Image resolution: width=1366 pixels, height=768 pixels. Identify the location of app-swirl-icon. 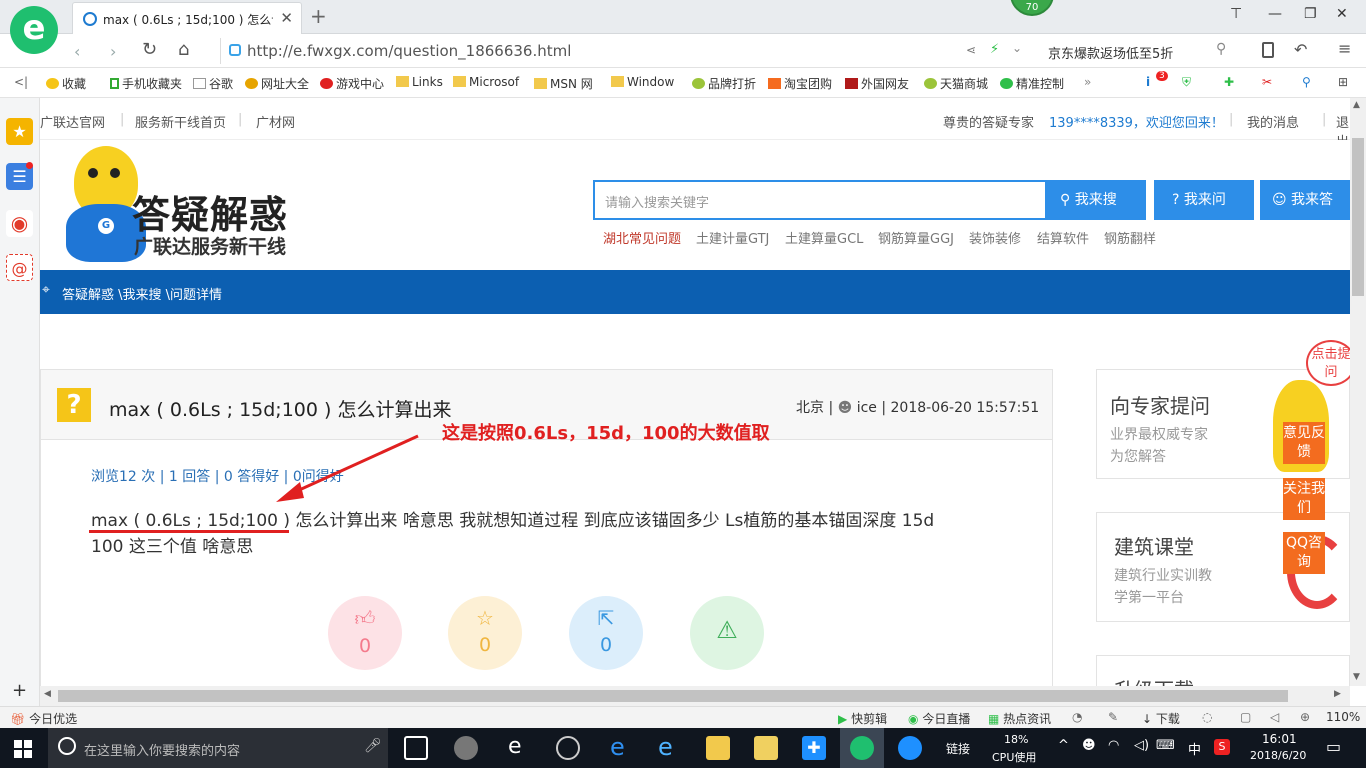
(568, 748).